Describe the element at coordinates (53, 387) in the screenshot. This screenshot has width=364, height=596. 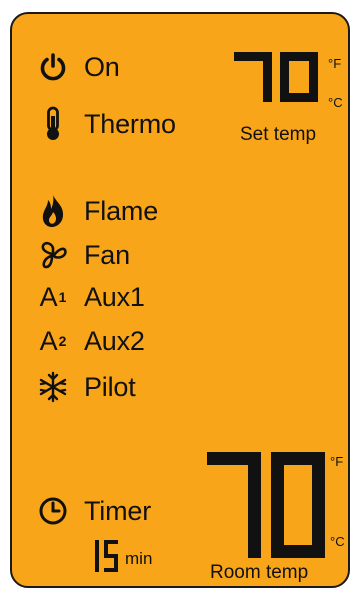
I see `snowflake-icon` at that location.